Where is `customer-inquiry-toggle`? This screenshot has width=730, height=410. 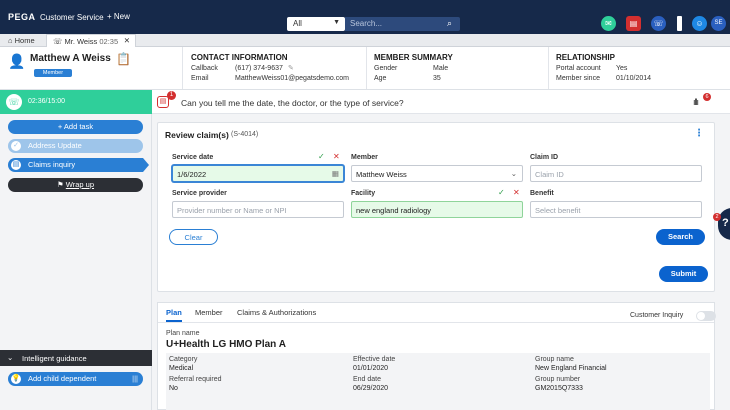 customer-inquiry-toggle is located at coordinates (706, 316).